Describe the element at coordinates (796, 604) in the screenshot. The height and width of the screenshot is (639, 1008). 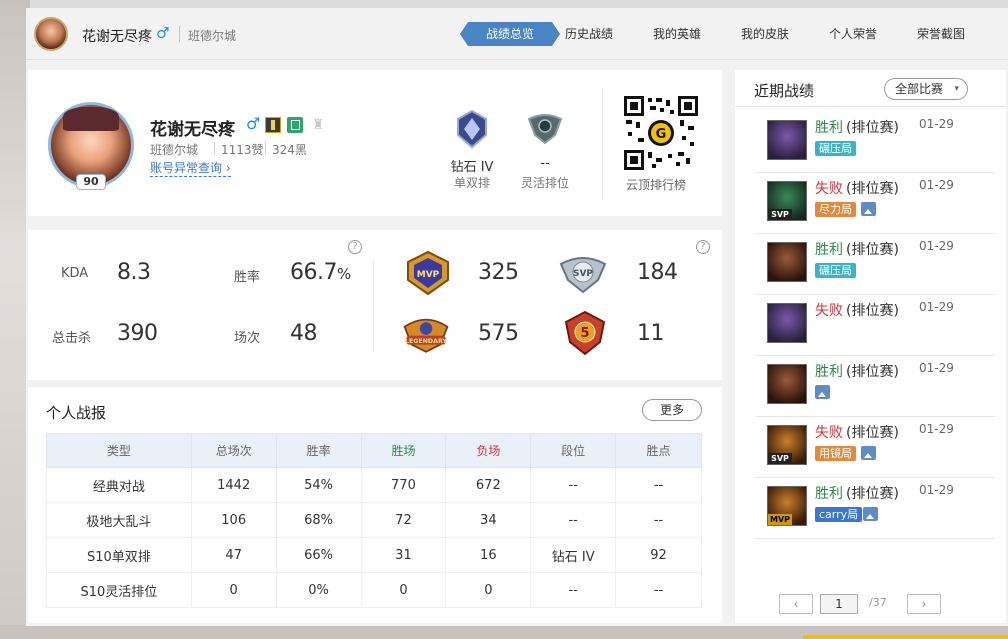
I see `prev-page-button: ‹` at that location.